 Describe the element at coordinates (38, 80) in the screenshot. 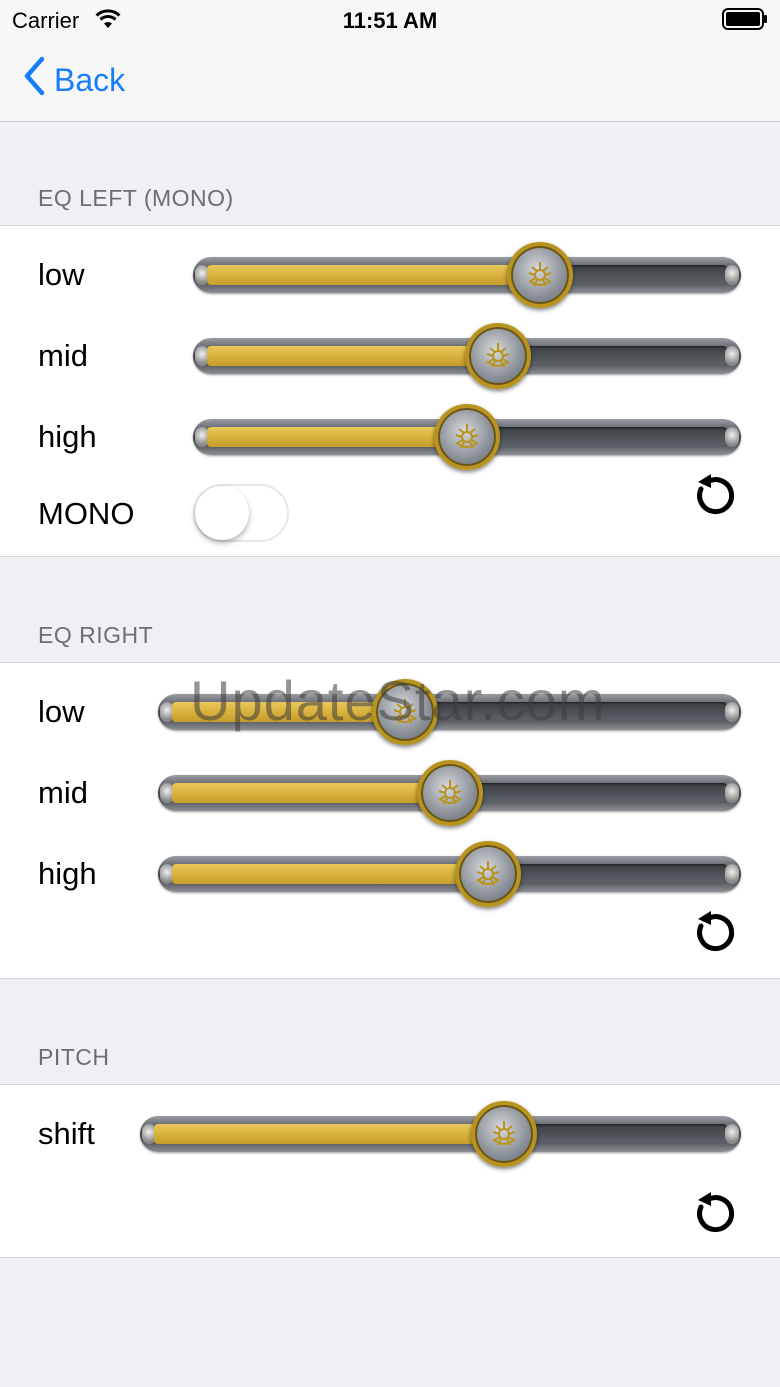

I see `chevron-left-icon` at that location.